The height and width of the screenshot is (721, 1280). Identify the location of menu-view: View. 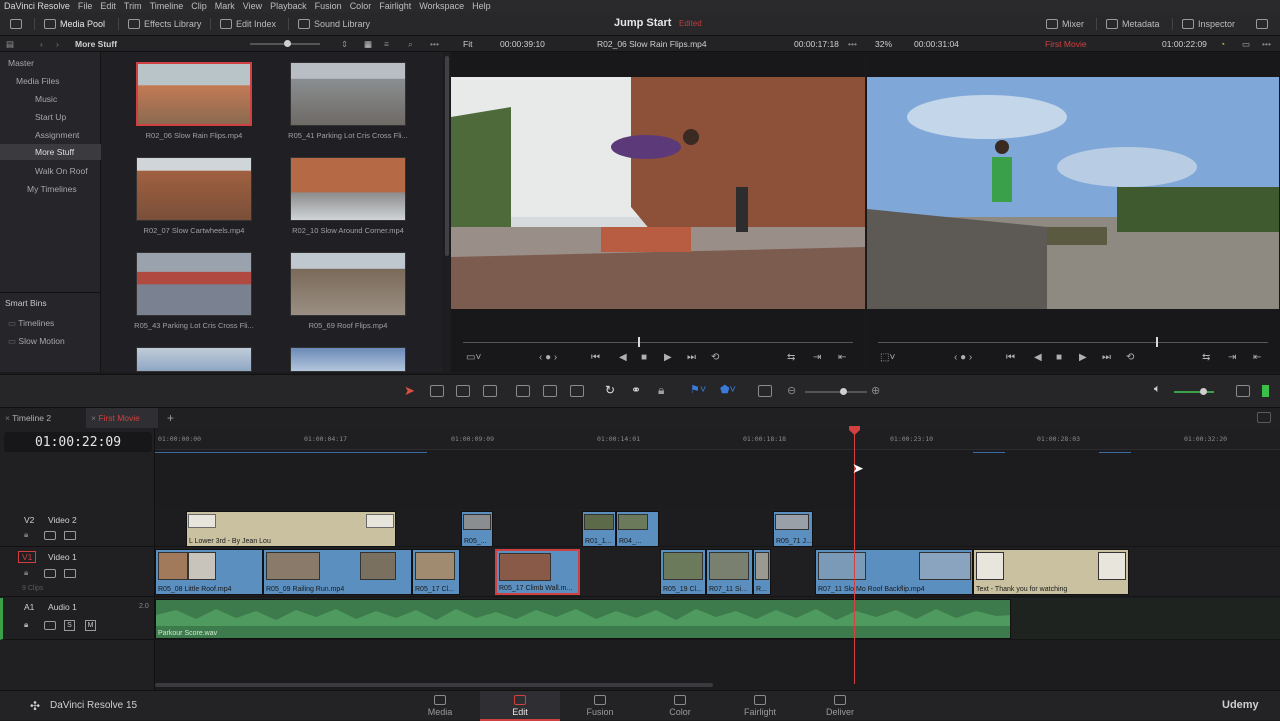
(252, 6).